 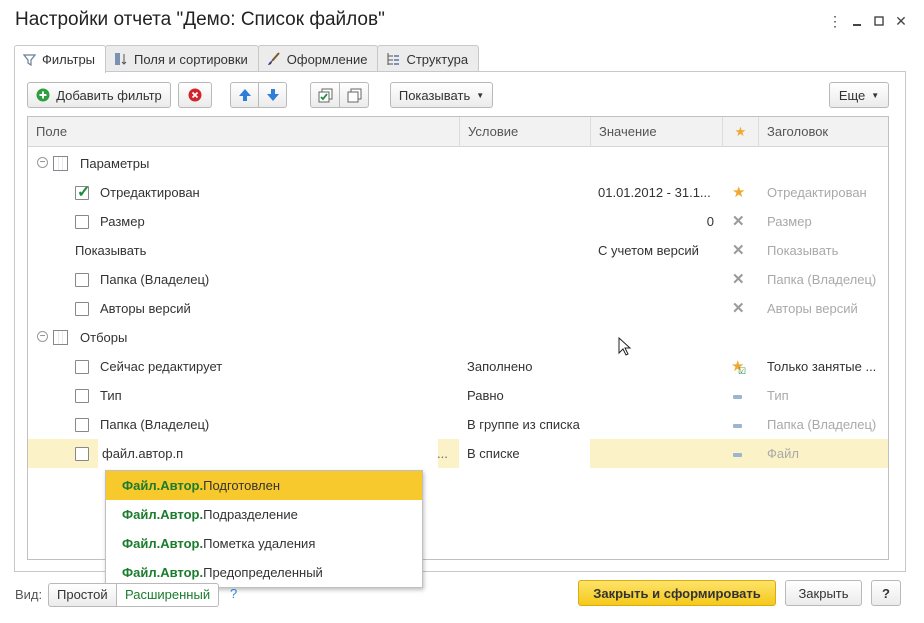 I want to click on more-button: Еще ▼, so click(x=859, y=95).